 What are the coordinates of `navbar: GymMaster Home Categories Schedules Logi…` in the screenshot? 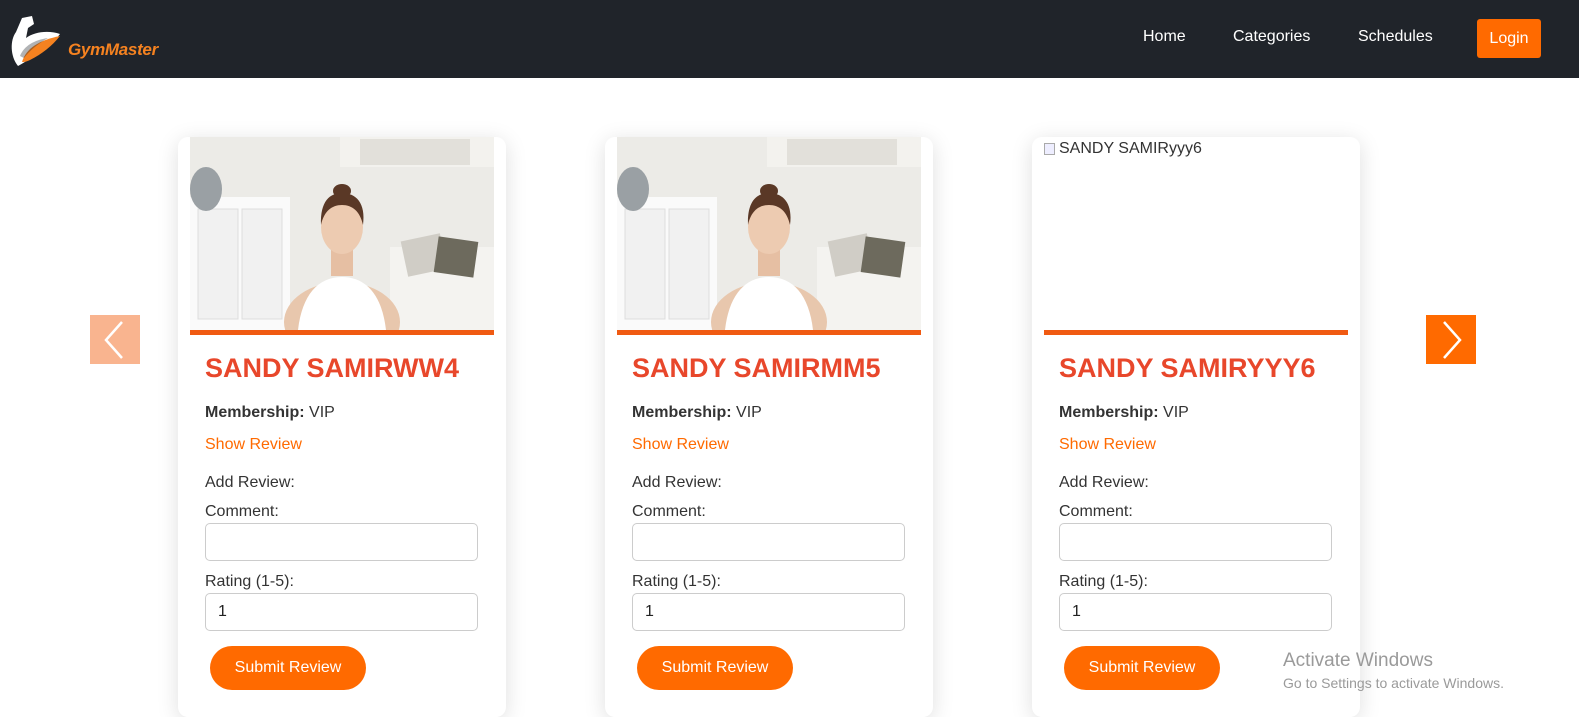 It's located at (789, 39).